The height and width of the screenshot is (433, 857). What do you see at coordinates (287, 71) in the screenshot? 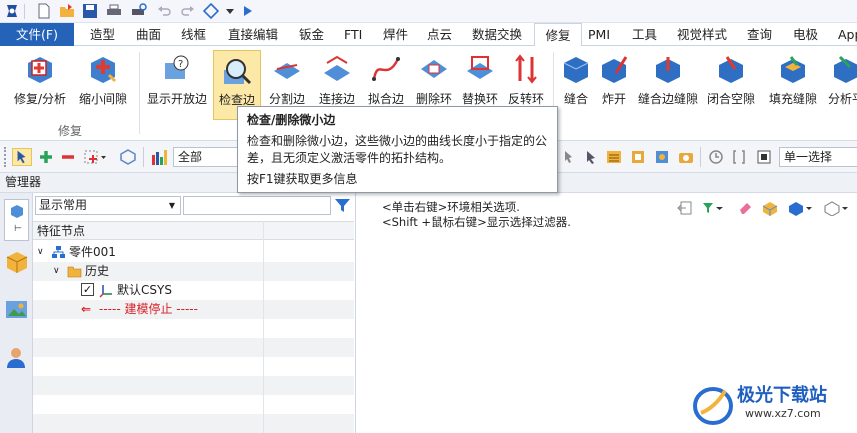
I see `split-edge-icon` at bounding box center [287, 71].